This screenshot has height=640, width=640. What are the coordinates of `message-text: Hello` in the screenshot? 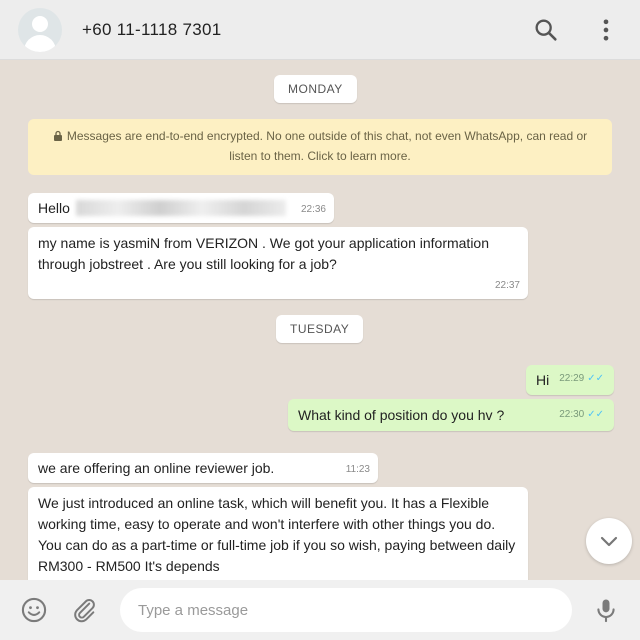 It's located at (54, 208).